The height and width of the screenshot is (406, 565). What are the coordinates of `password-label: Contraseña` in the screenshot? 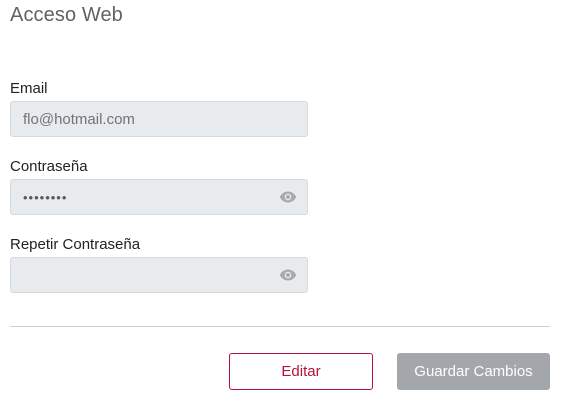 It's located at (49, 166).